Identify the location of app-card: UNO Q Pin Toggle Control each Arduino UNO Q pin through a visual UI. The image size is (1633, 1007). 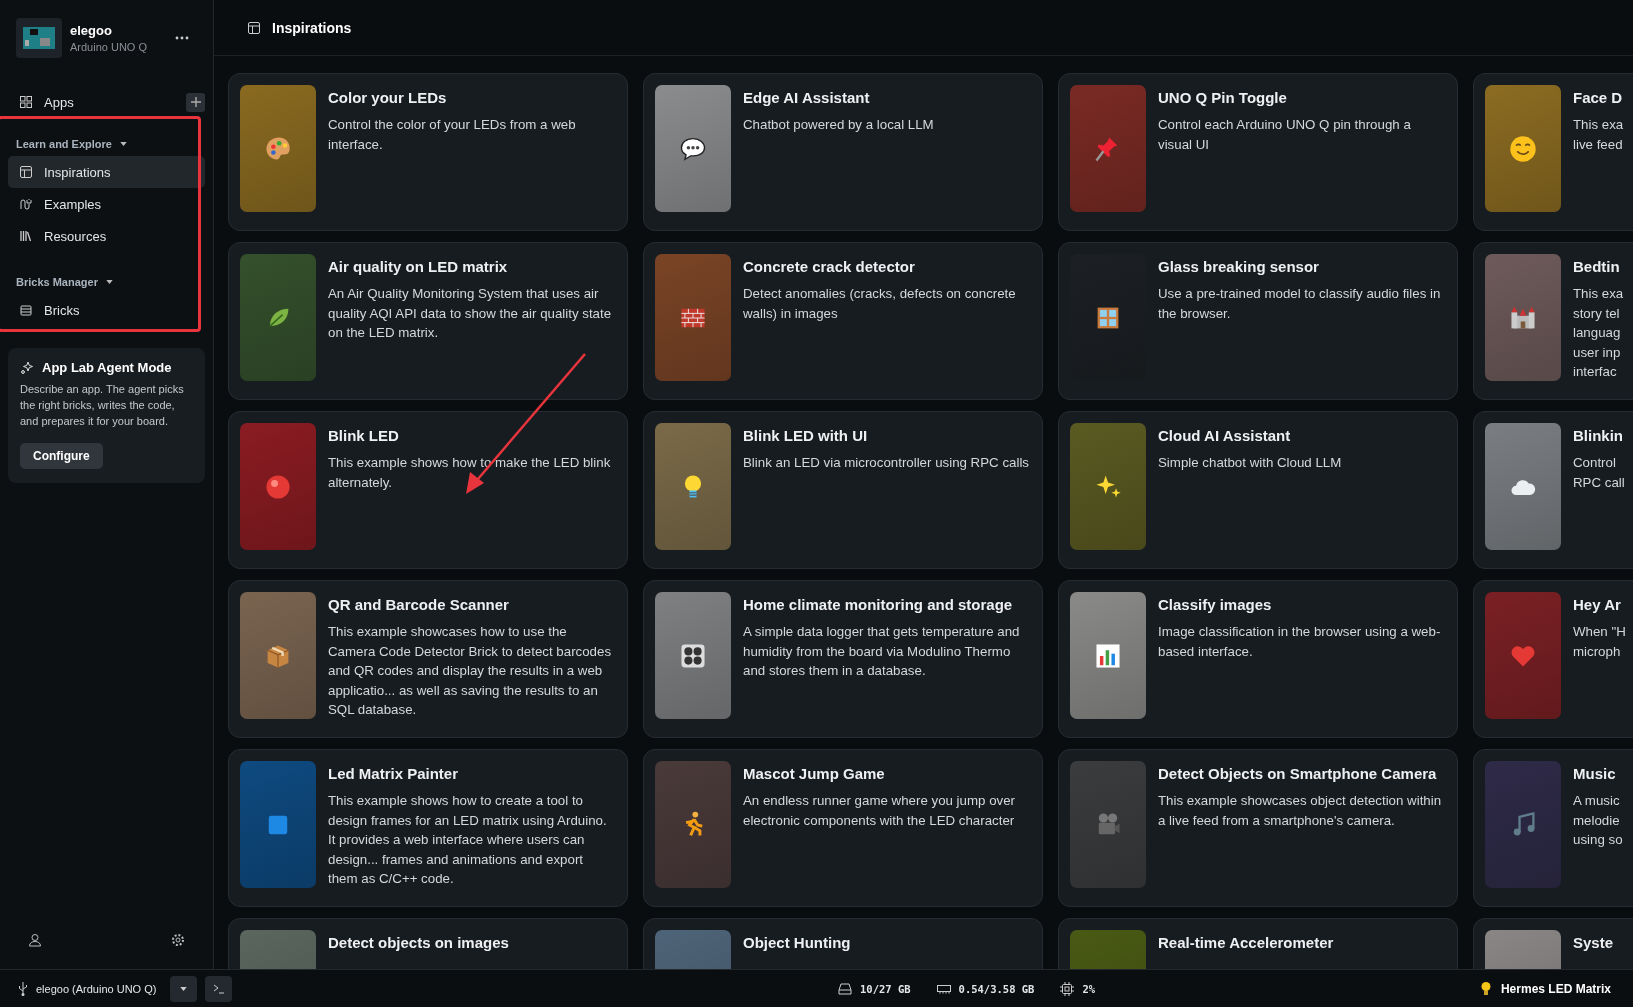
(1258, 152).